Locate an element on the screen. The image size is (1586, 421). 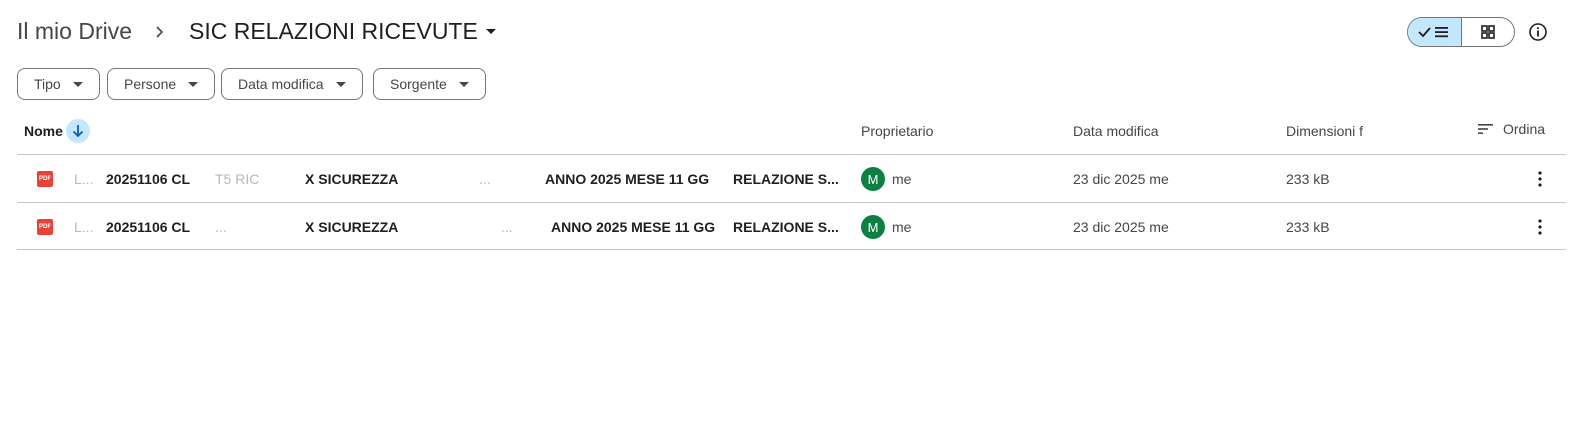
divider is located at coordinates (791, 249).